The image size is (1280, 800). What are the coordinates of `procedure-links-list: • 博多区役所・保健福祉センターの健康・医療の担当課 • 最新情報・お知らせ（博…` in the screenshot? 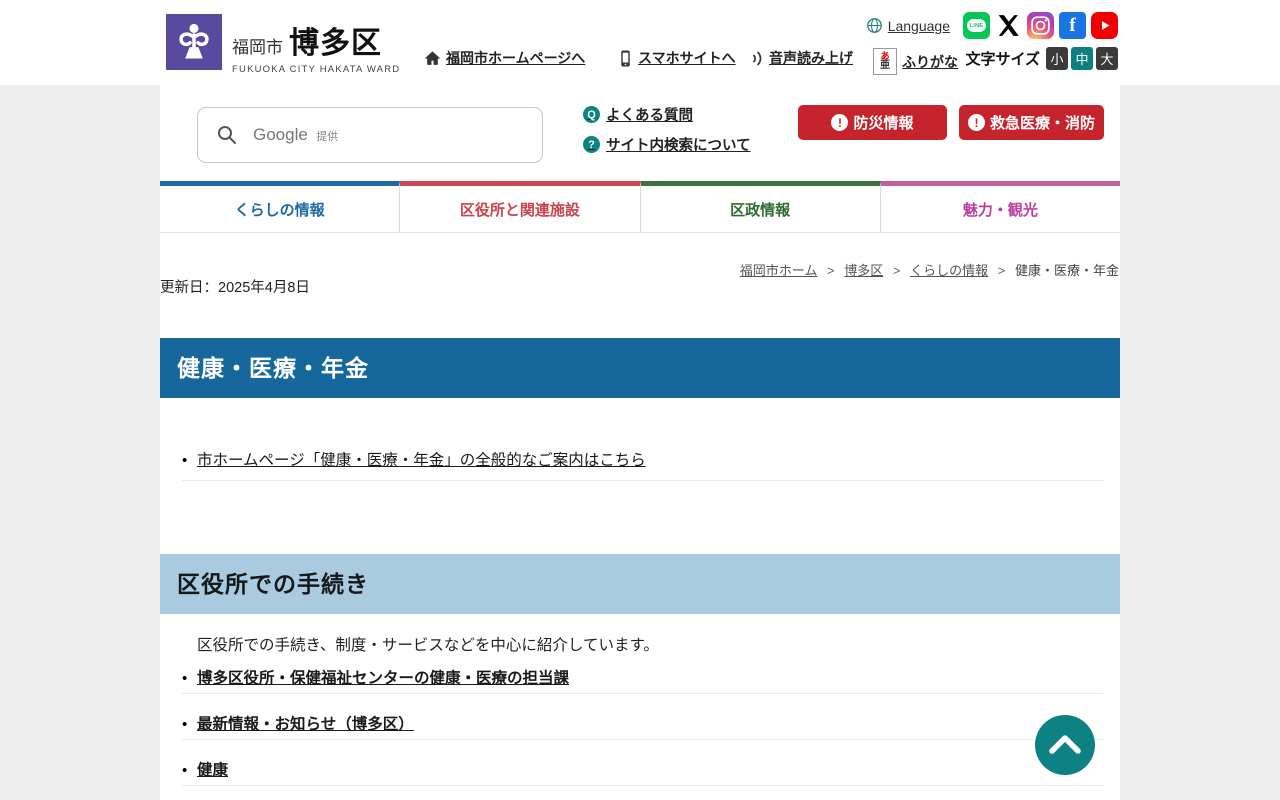 It's located at (642, 721).